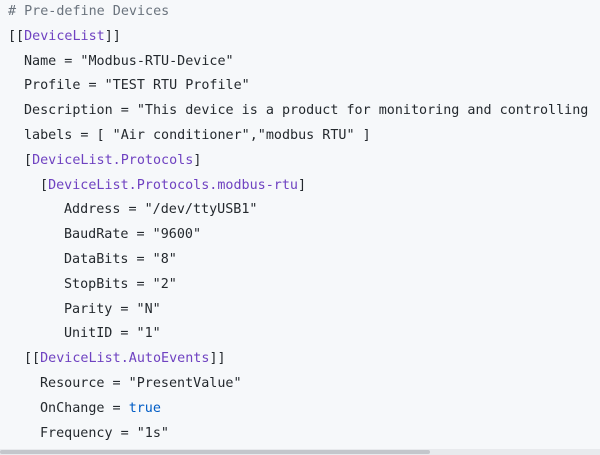  I want to click on resource-text: Resource = "PresentValue", so click(141, 383).